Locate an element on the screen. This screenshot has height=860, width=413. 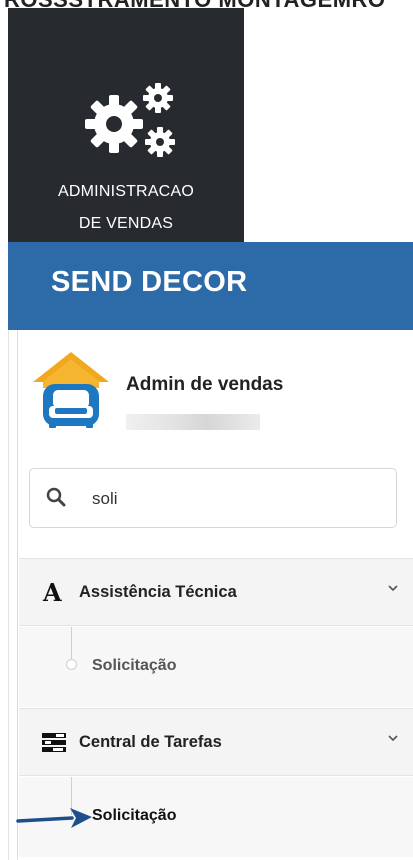
menu-group-label: Assistência Técnica is located at coordinates (158, 592).